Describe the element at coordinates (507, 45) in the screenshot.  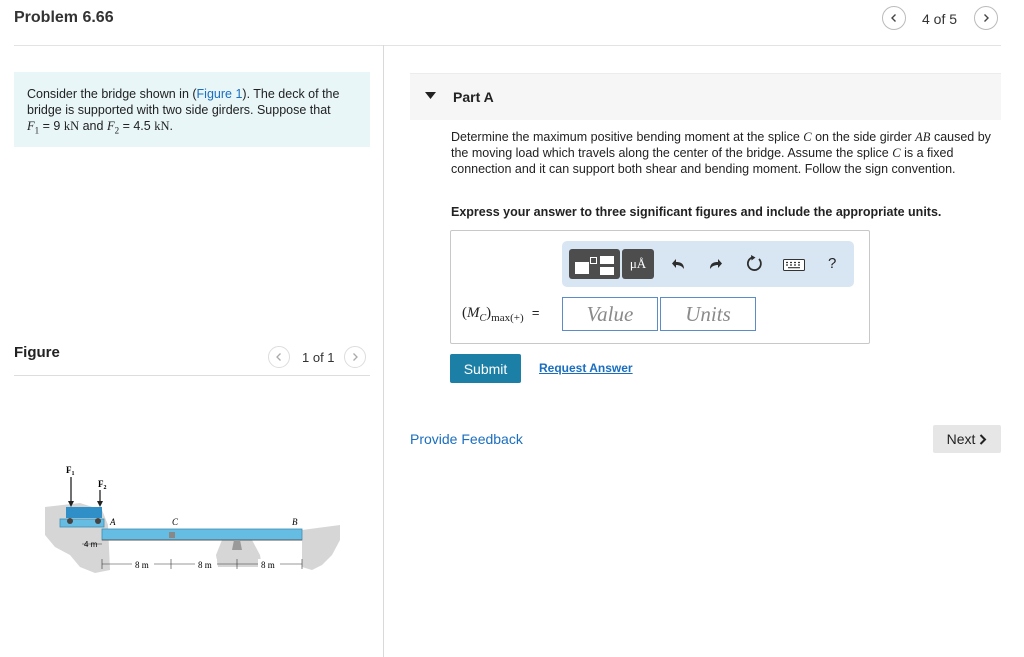
I see `header-divider` at that location.